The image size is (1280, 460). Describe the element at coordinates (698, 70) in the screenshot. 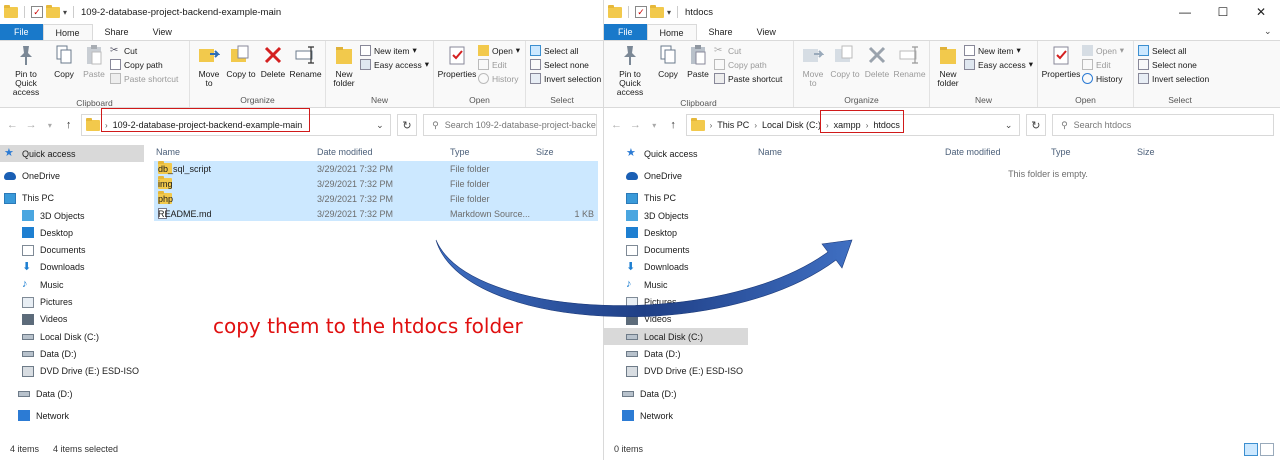

I see `paste-button: Paste` at that location.